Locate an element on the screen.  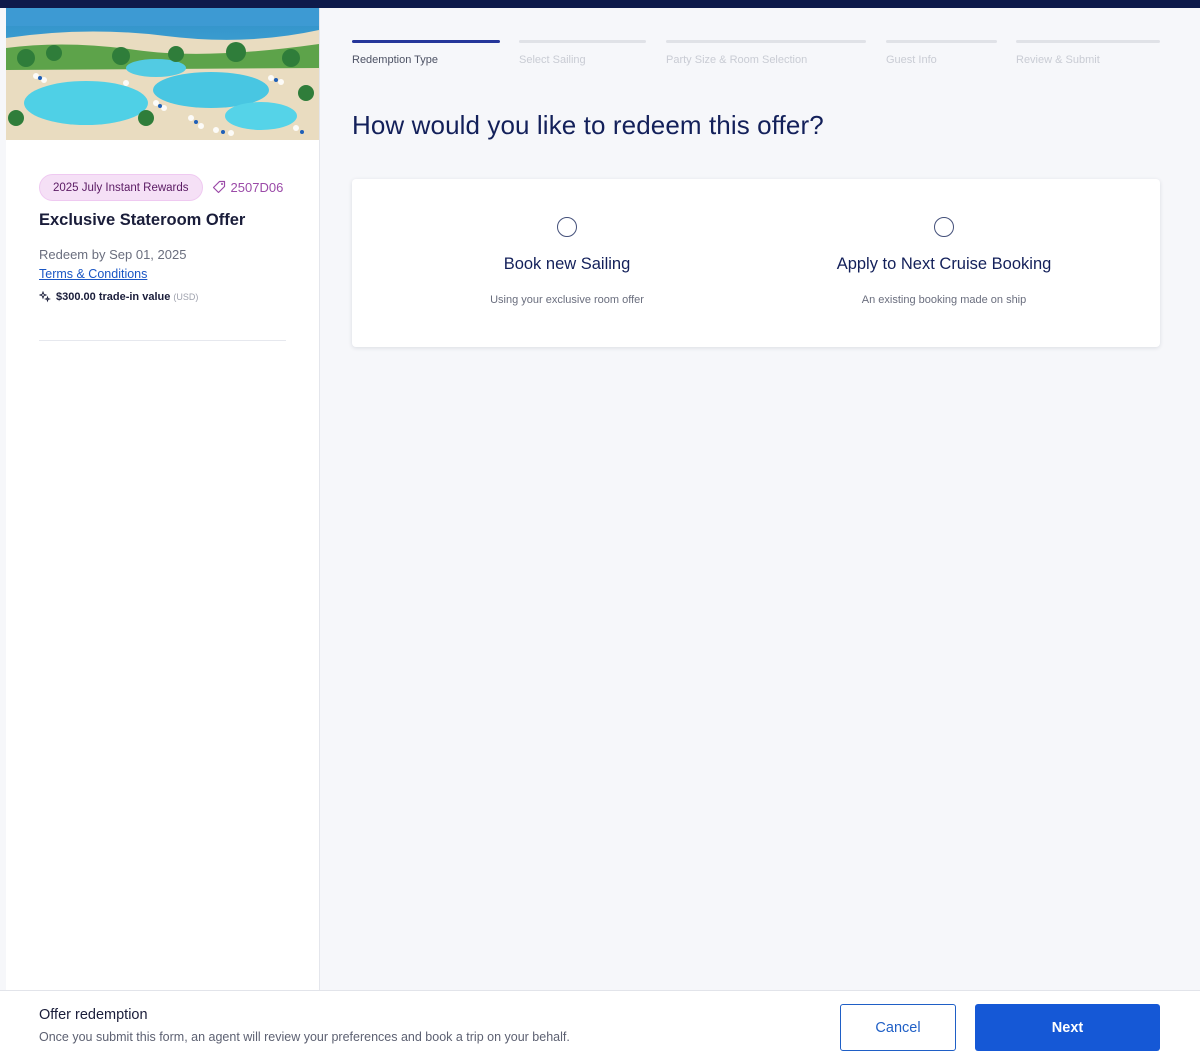
radio-apply-next-cruise is located at coordinates (944, 227).